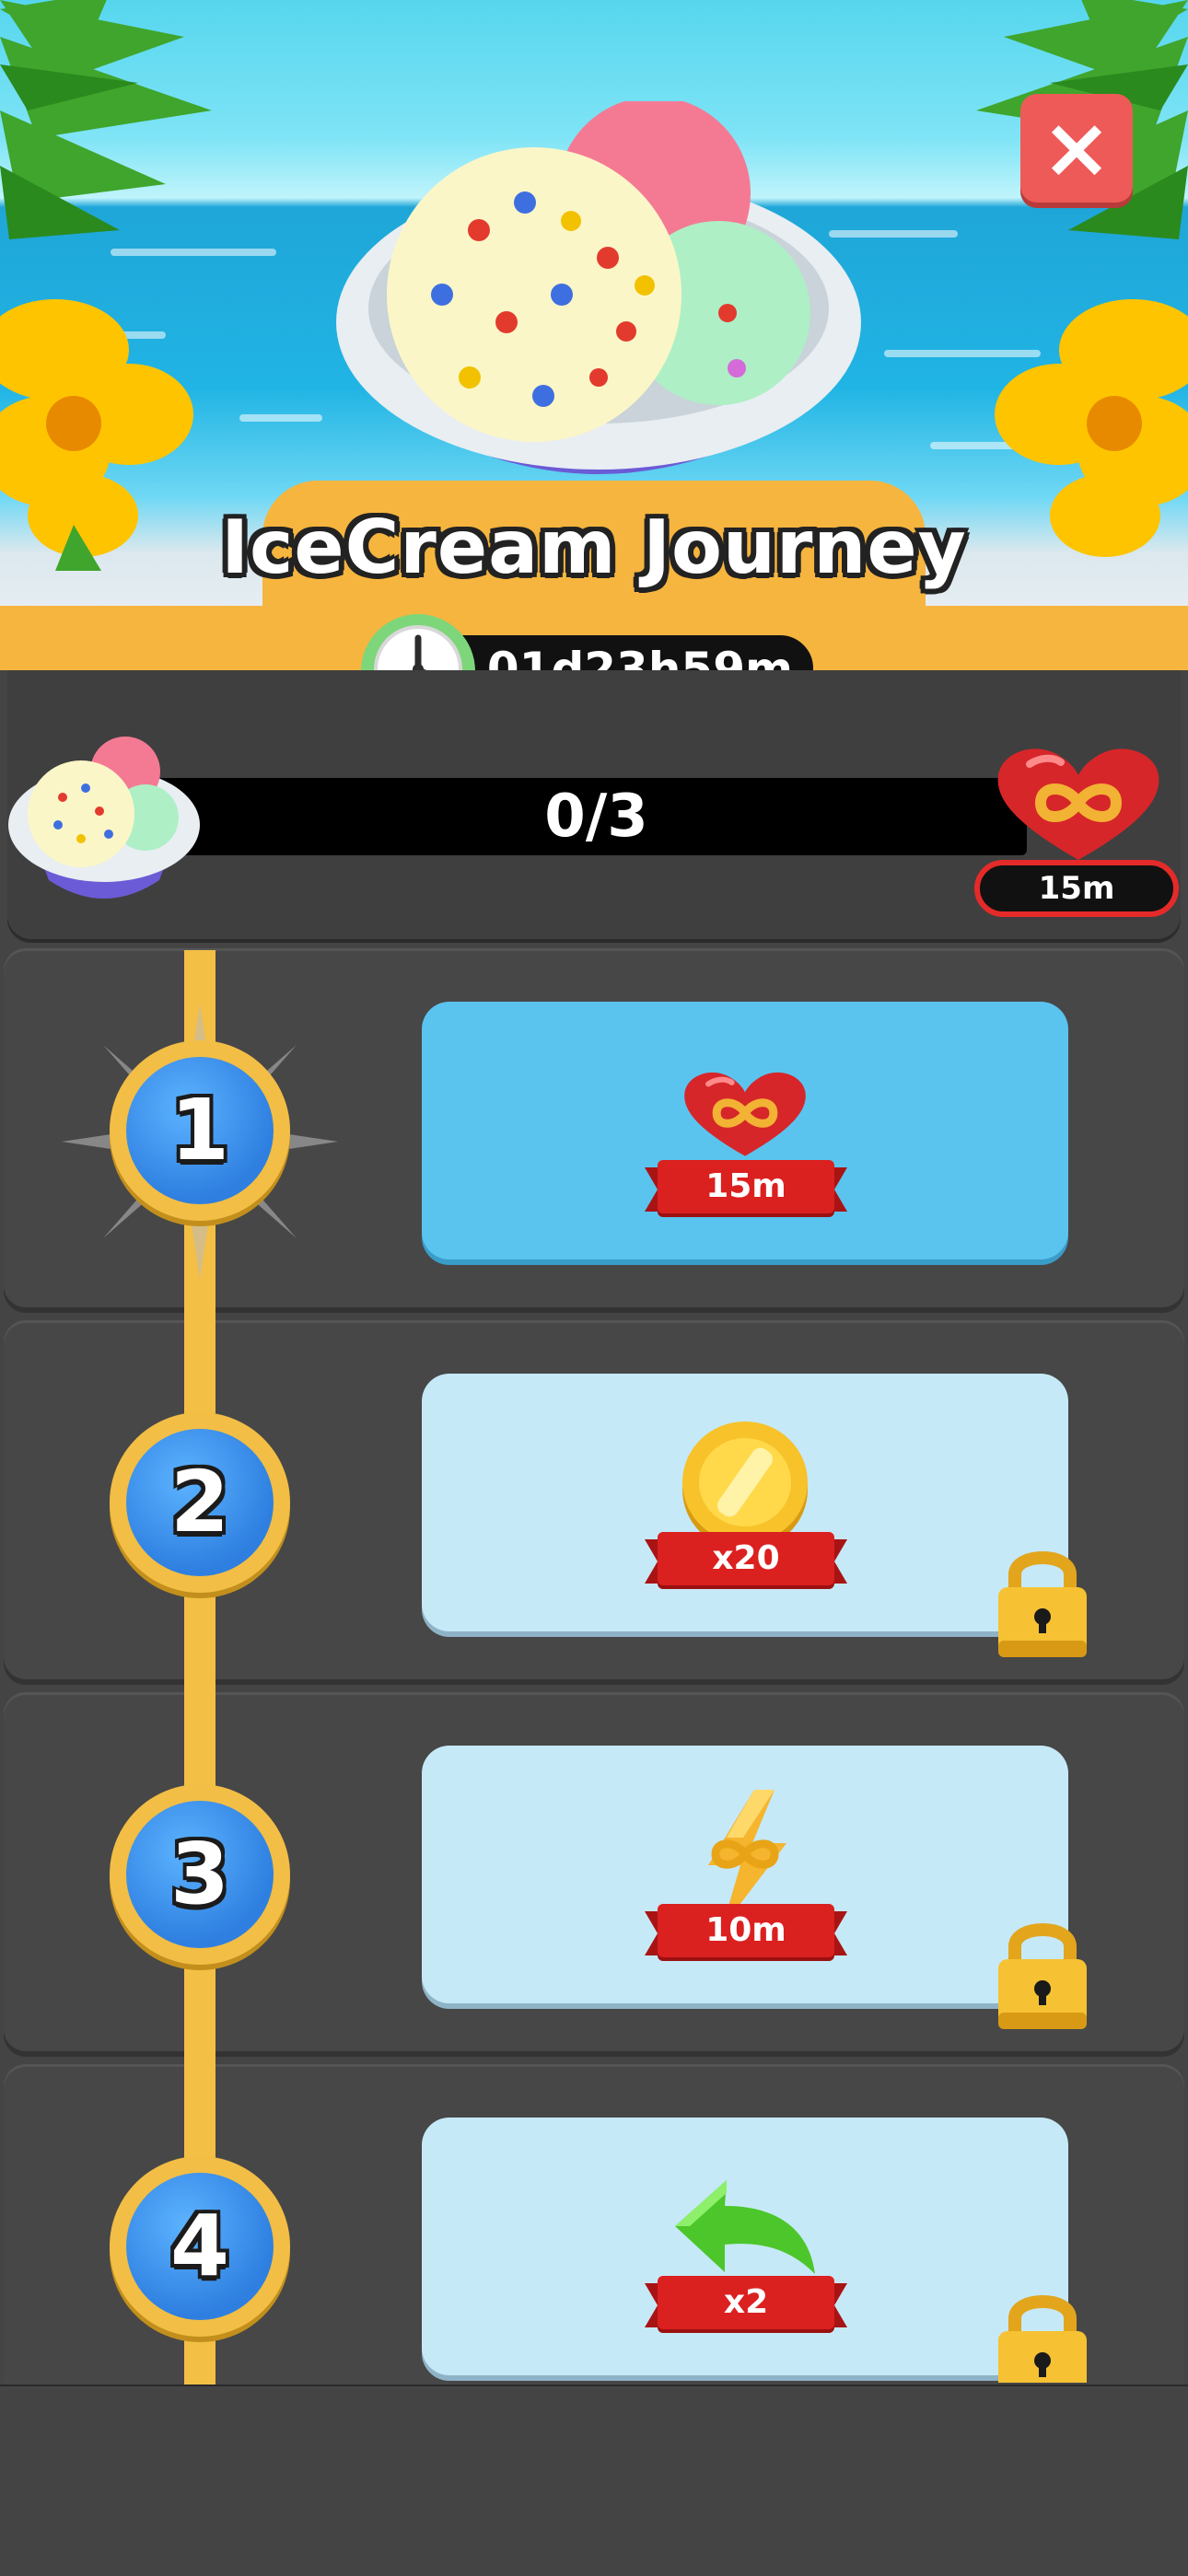  I want to click on ice-cream-bowl-icon, so click(598, 287).